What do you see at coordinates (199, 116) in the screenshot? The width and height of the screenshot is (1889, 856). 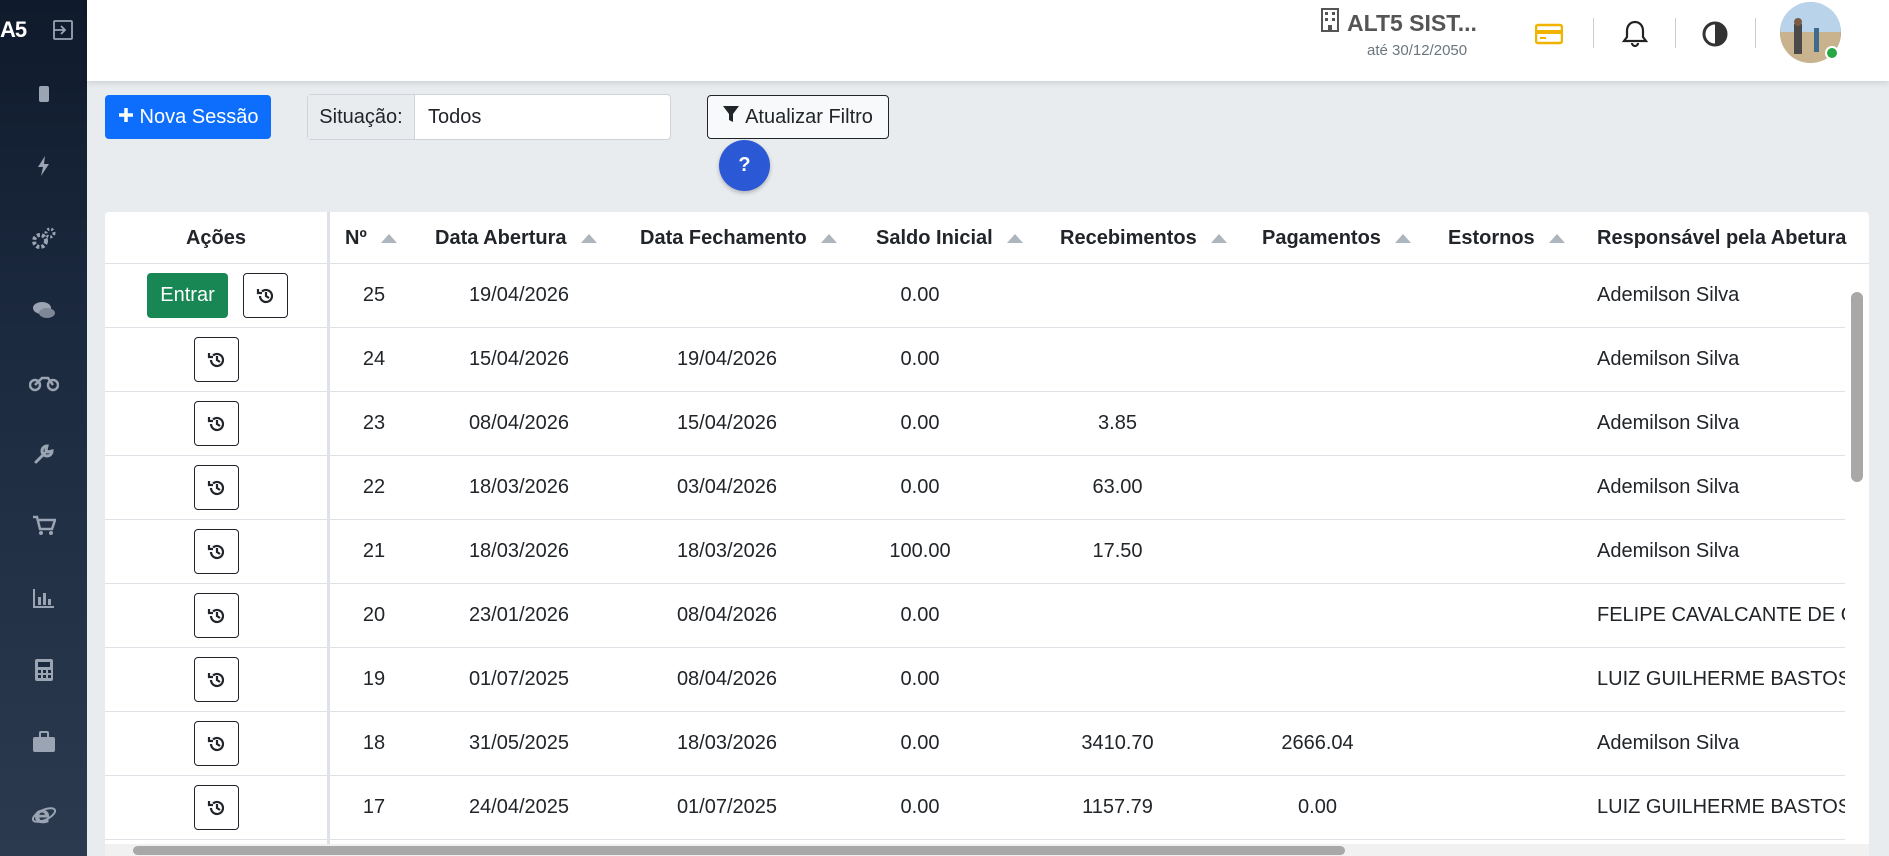 I see `nova-sessao-label: Nova Sessão` at bounding box center [199, 116].